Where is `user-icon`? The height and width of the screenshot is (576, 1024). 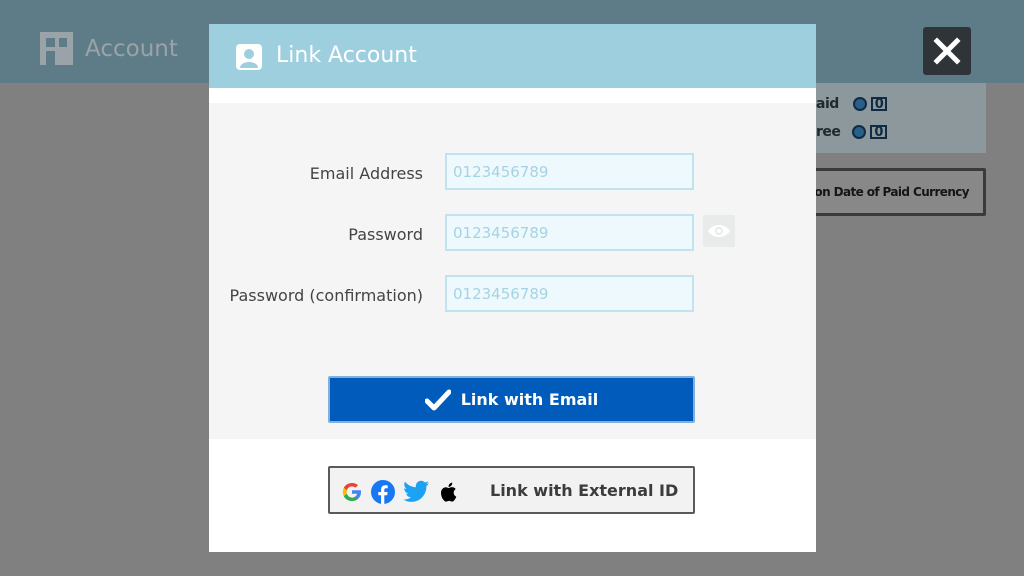
user-icon is located at coordinates (249, 57).